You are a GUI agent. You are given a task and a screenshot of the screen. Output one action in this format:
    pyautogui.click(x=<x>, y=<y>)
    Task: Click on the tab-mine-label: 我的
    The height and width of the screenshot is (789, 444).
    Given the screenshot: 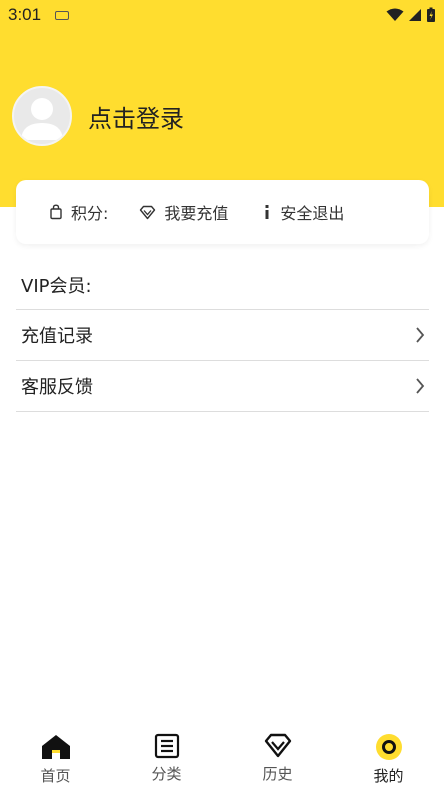 What is the action you would take?
    pyautogui.click(x=388, y=776)
    